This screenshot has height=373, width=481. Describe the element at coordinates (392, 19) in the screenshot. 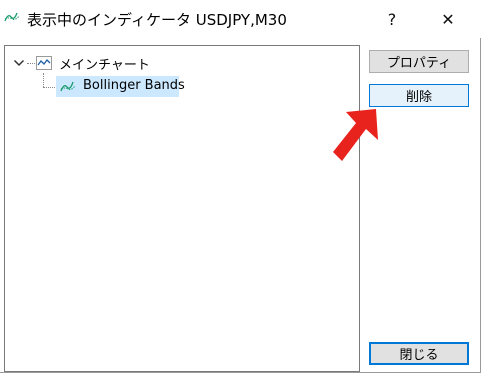

I see `help-button: ?` at that location.